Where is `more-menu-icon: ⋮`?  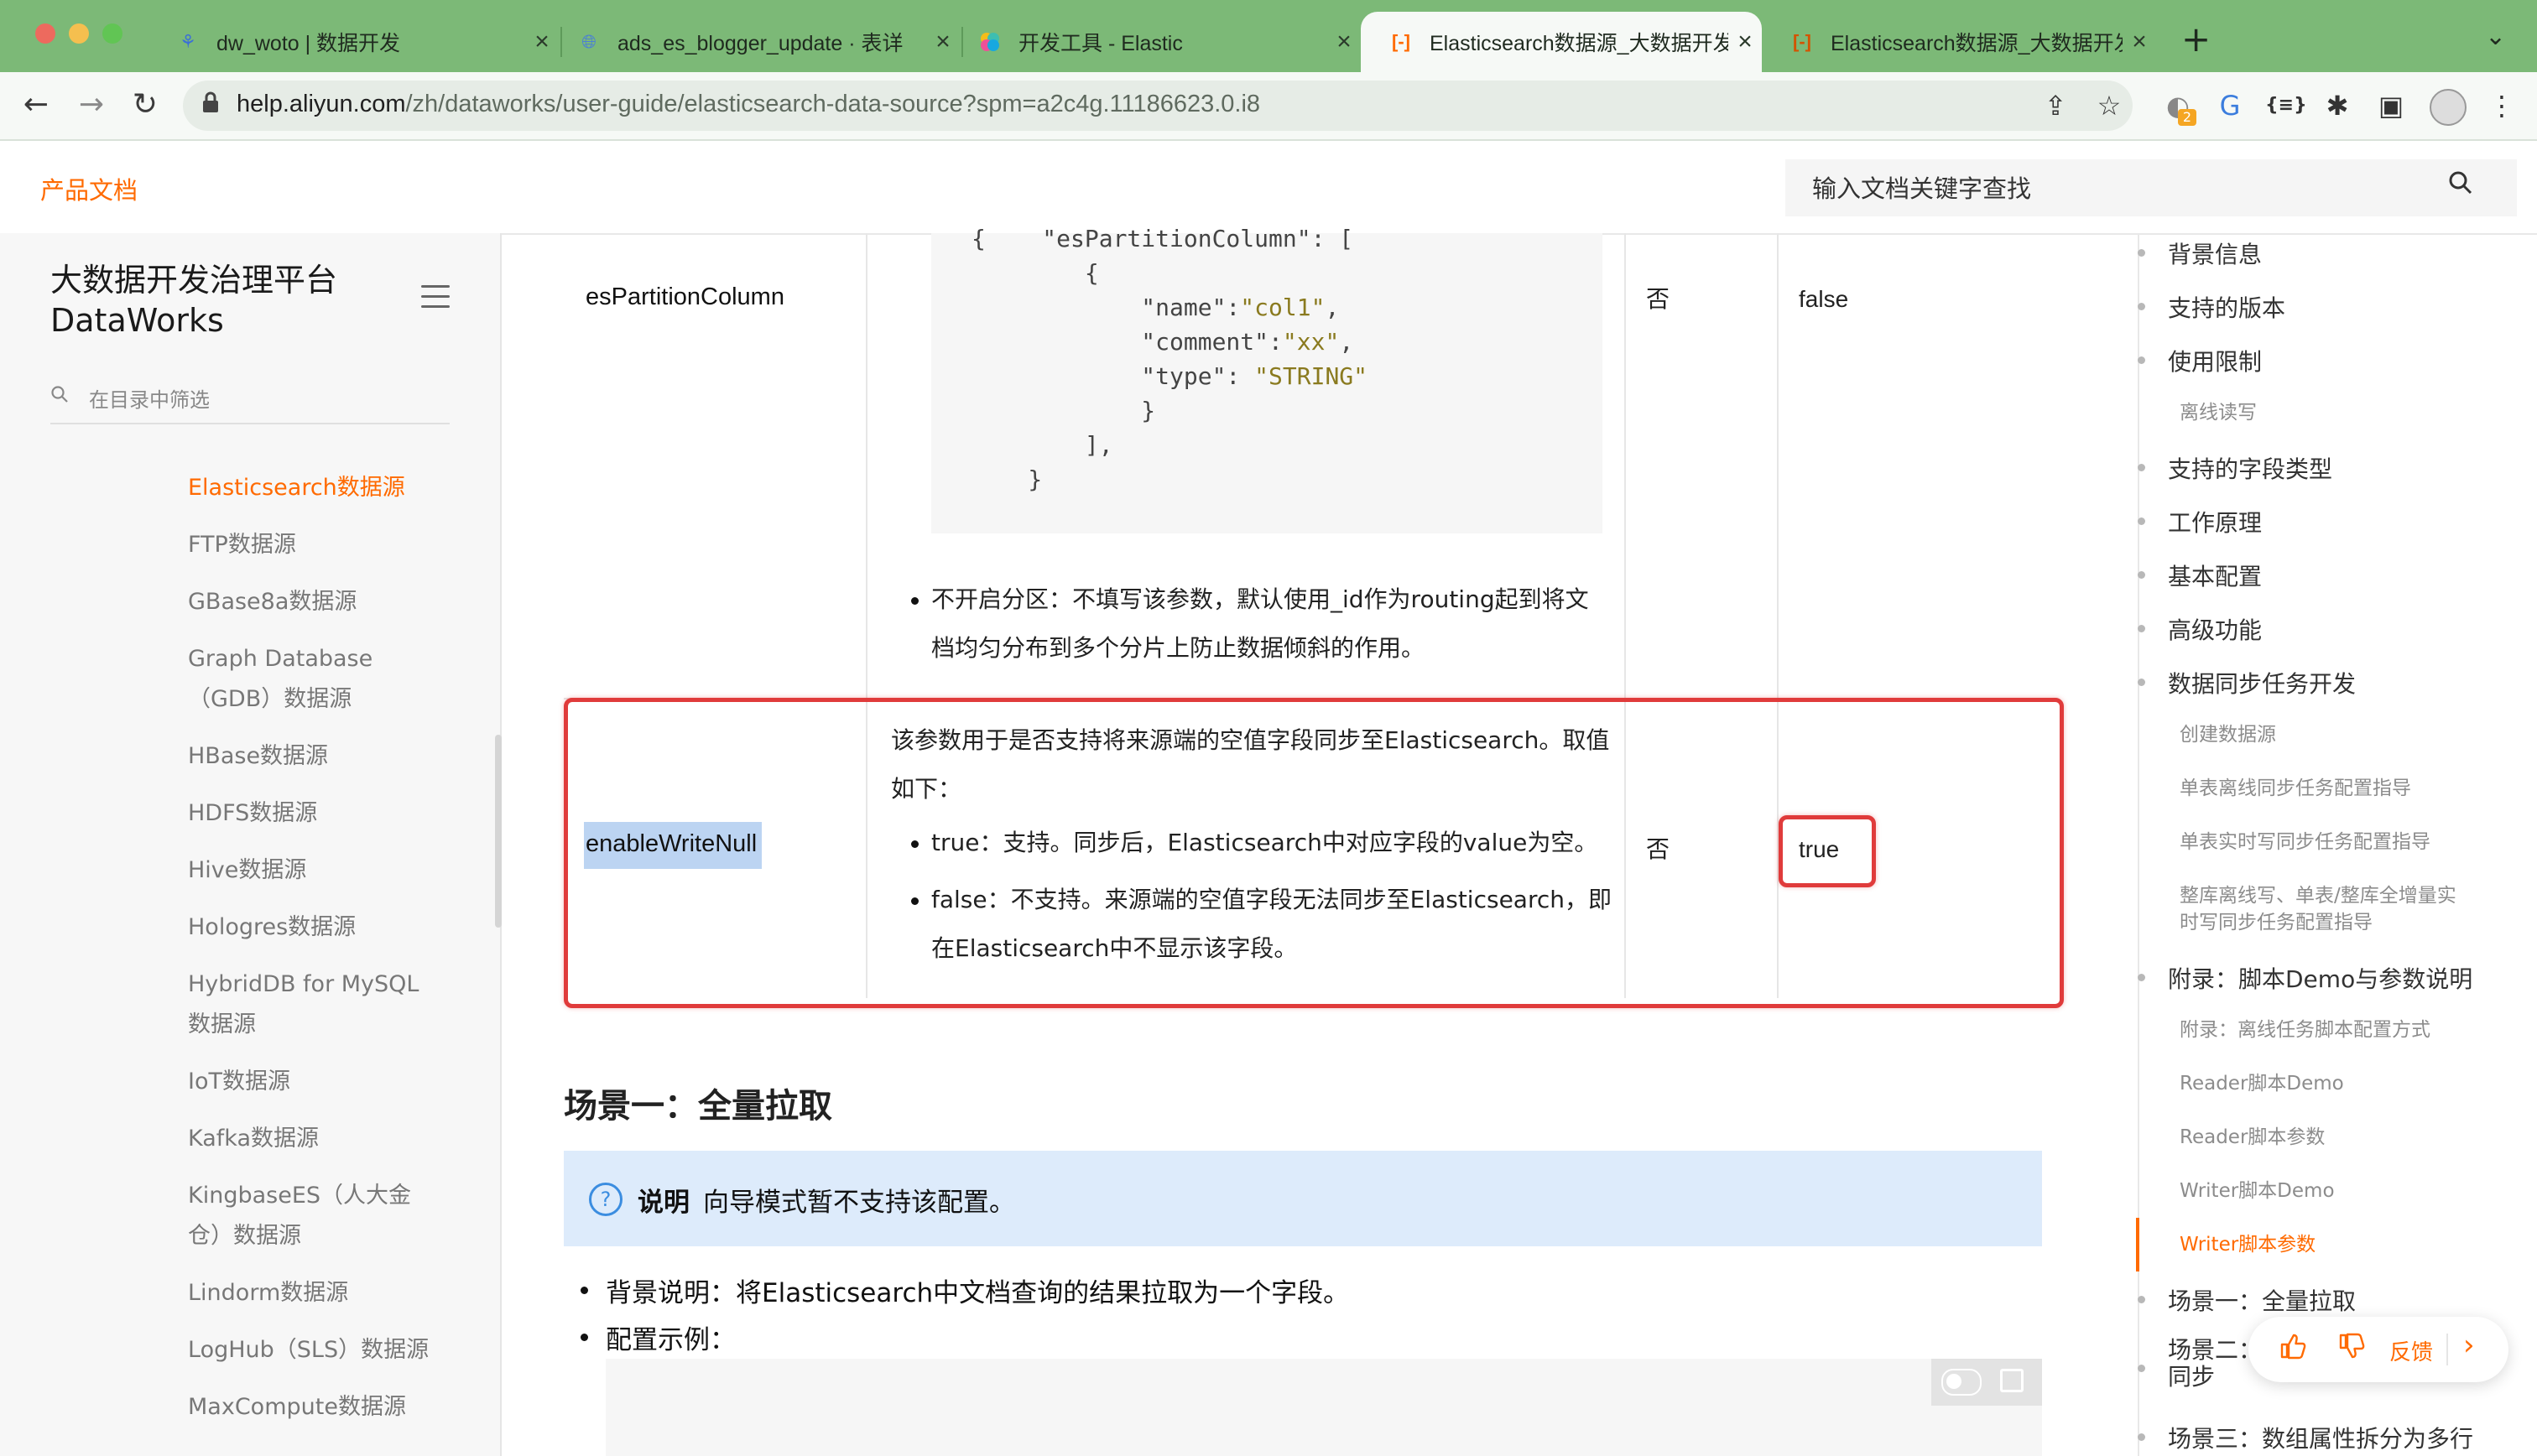
more-menu-icon: ⋮ is located at coordinates (2501, 105).